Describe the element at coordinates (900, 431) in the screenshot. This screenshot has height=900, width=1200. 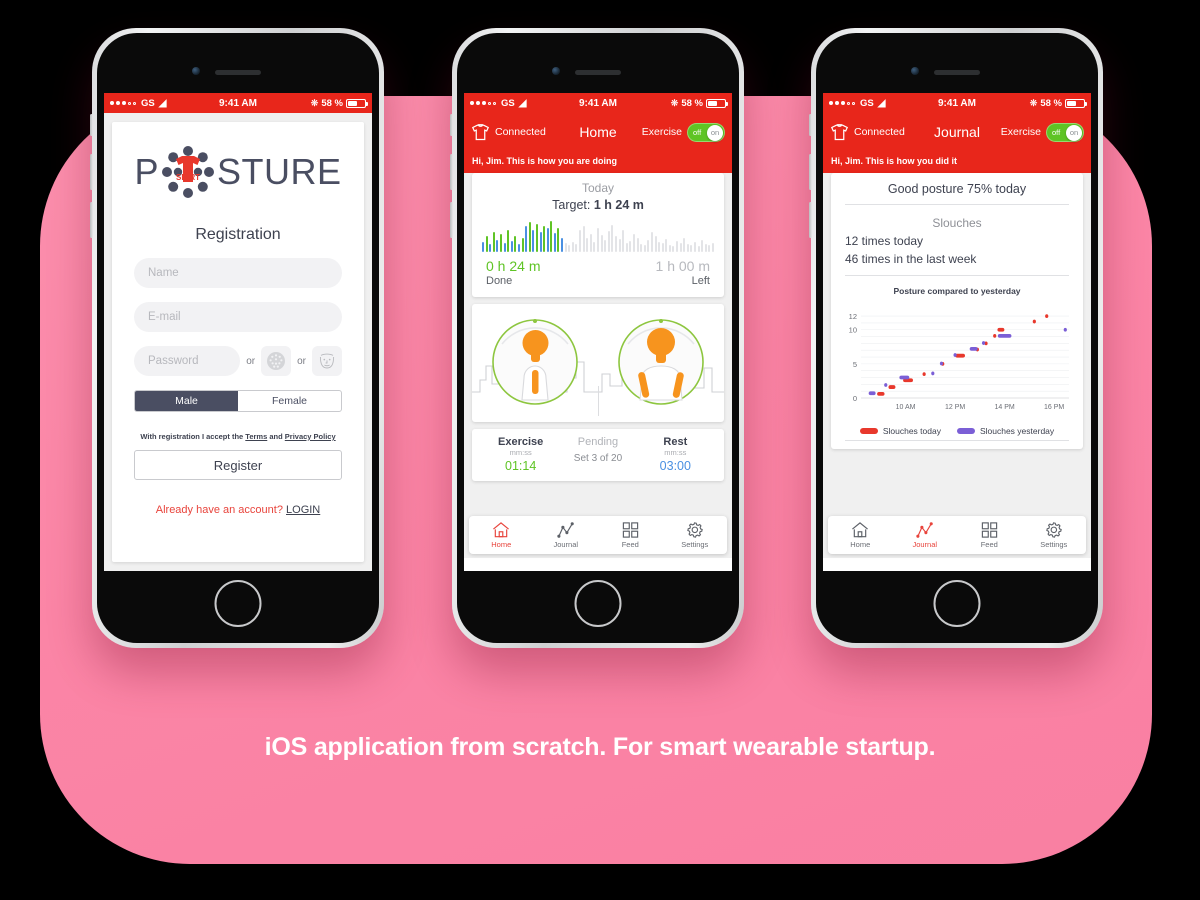
I see `legend-item-today: Slouches today` at that location.